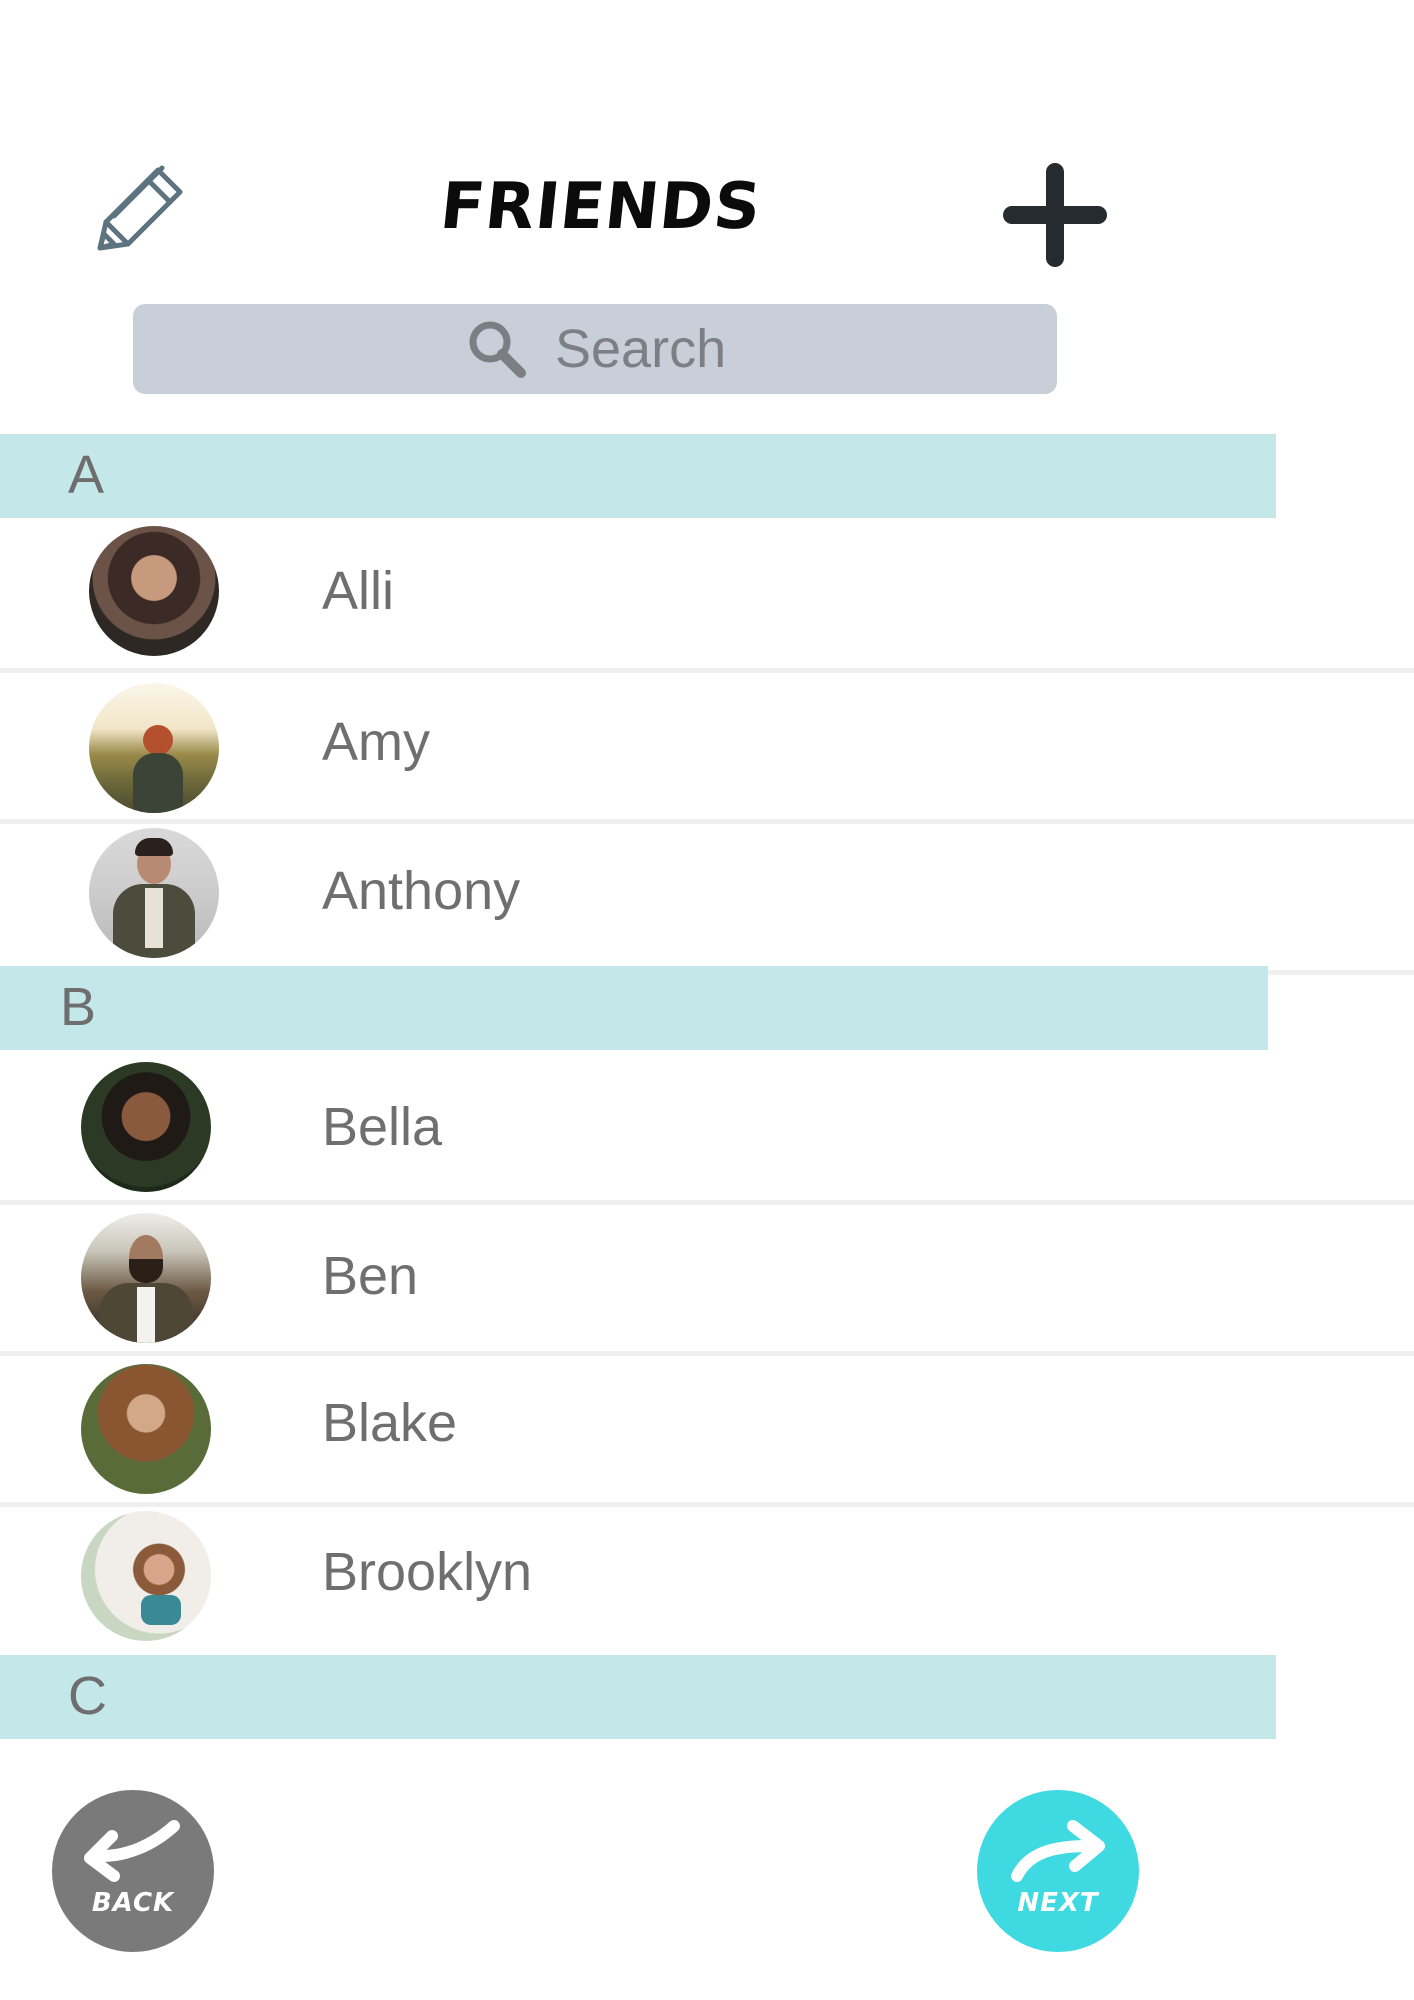 This screenshot has width=1414, height=2000. What do you see at coordinates (600, 207) in the screenshot?
I see `page-title: FRIENDS` at bounding box center [600, 207].